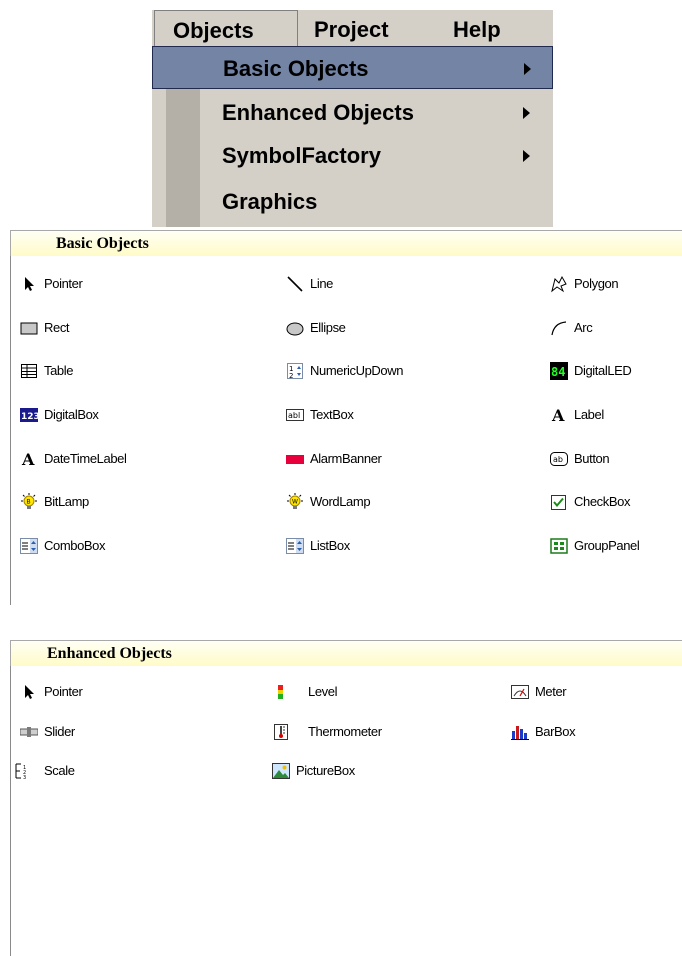  Describe the element at coordinates (226, 28) in the screenshot. I see `menu-objects: Objects` at that location.